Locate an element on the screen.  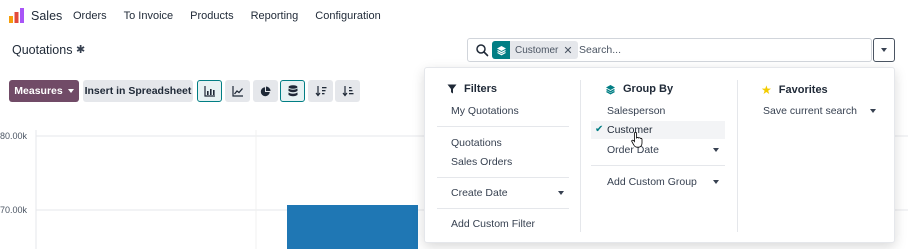
search-icon is located at coordinates (482, 50).